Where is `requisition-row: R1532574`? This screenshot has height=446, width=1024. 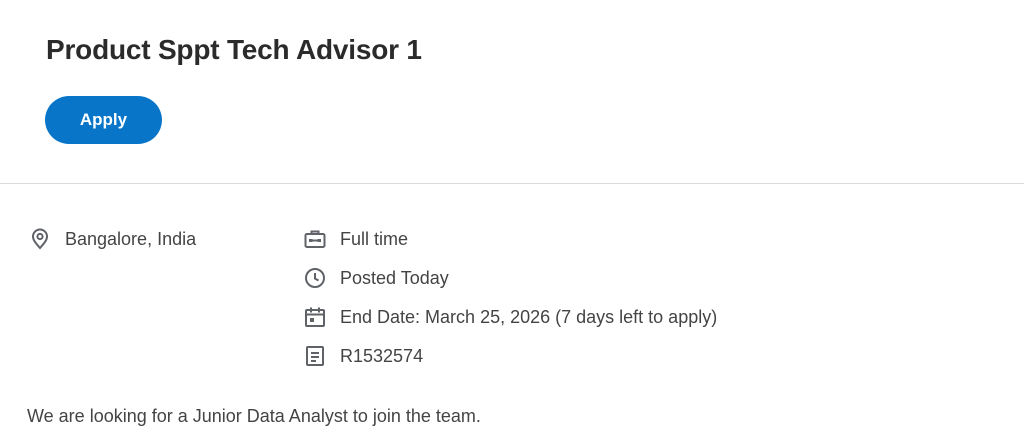
requisition-row: R1532574 is located at coordinates (363, 356).